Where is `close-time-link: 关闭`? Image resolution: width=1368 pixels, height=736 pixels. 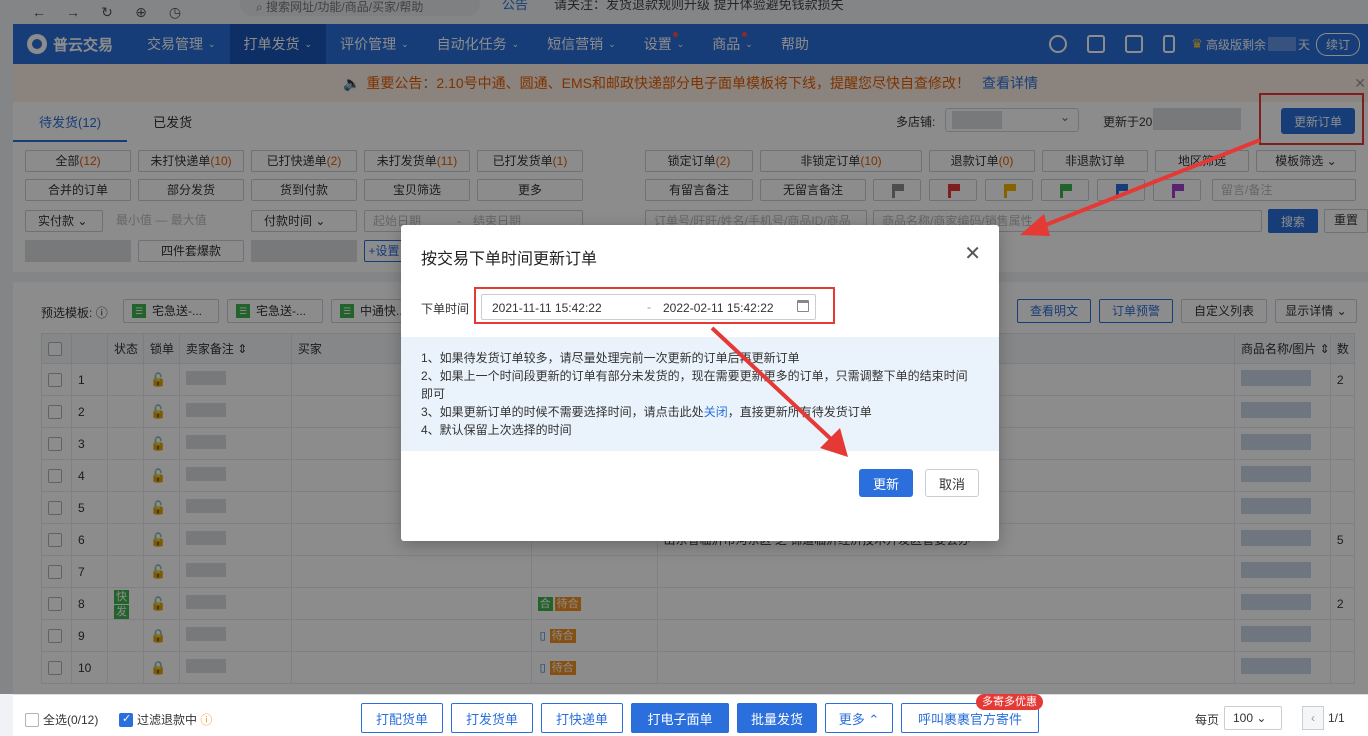
close-time-link: 关闭 is located at coordinates (716, 412).